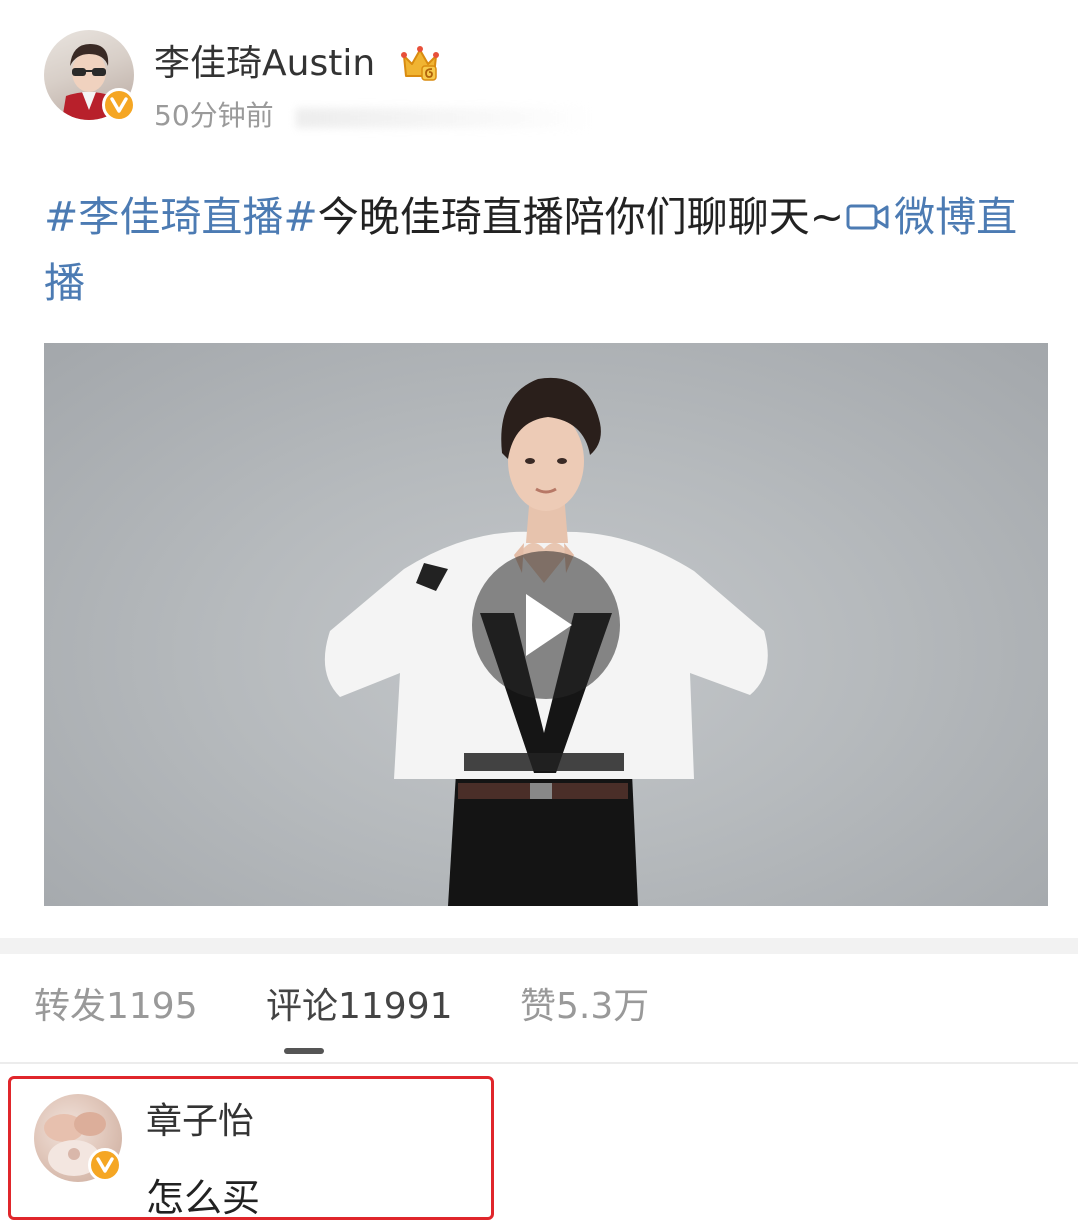  I want to click on hashtag-link: #李佳琦直播#, so click(181, 217).